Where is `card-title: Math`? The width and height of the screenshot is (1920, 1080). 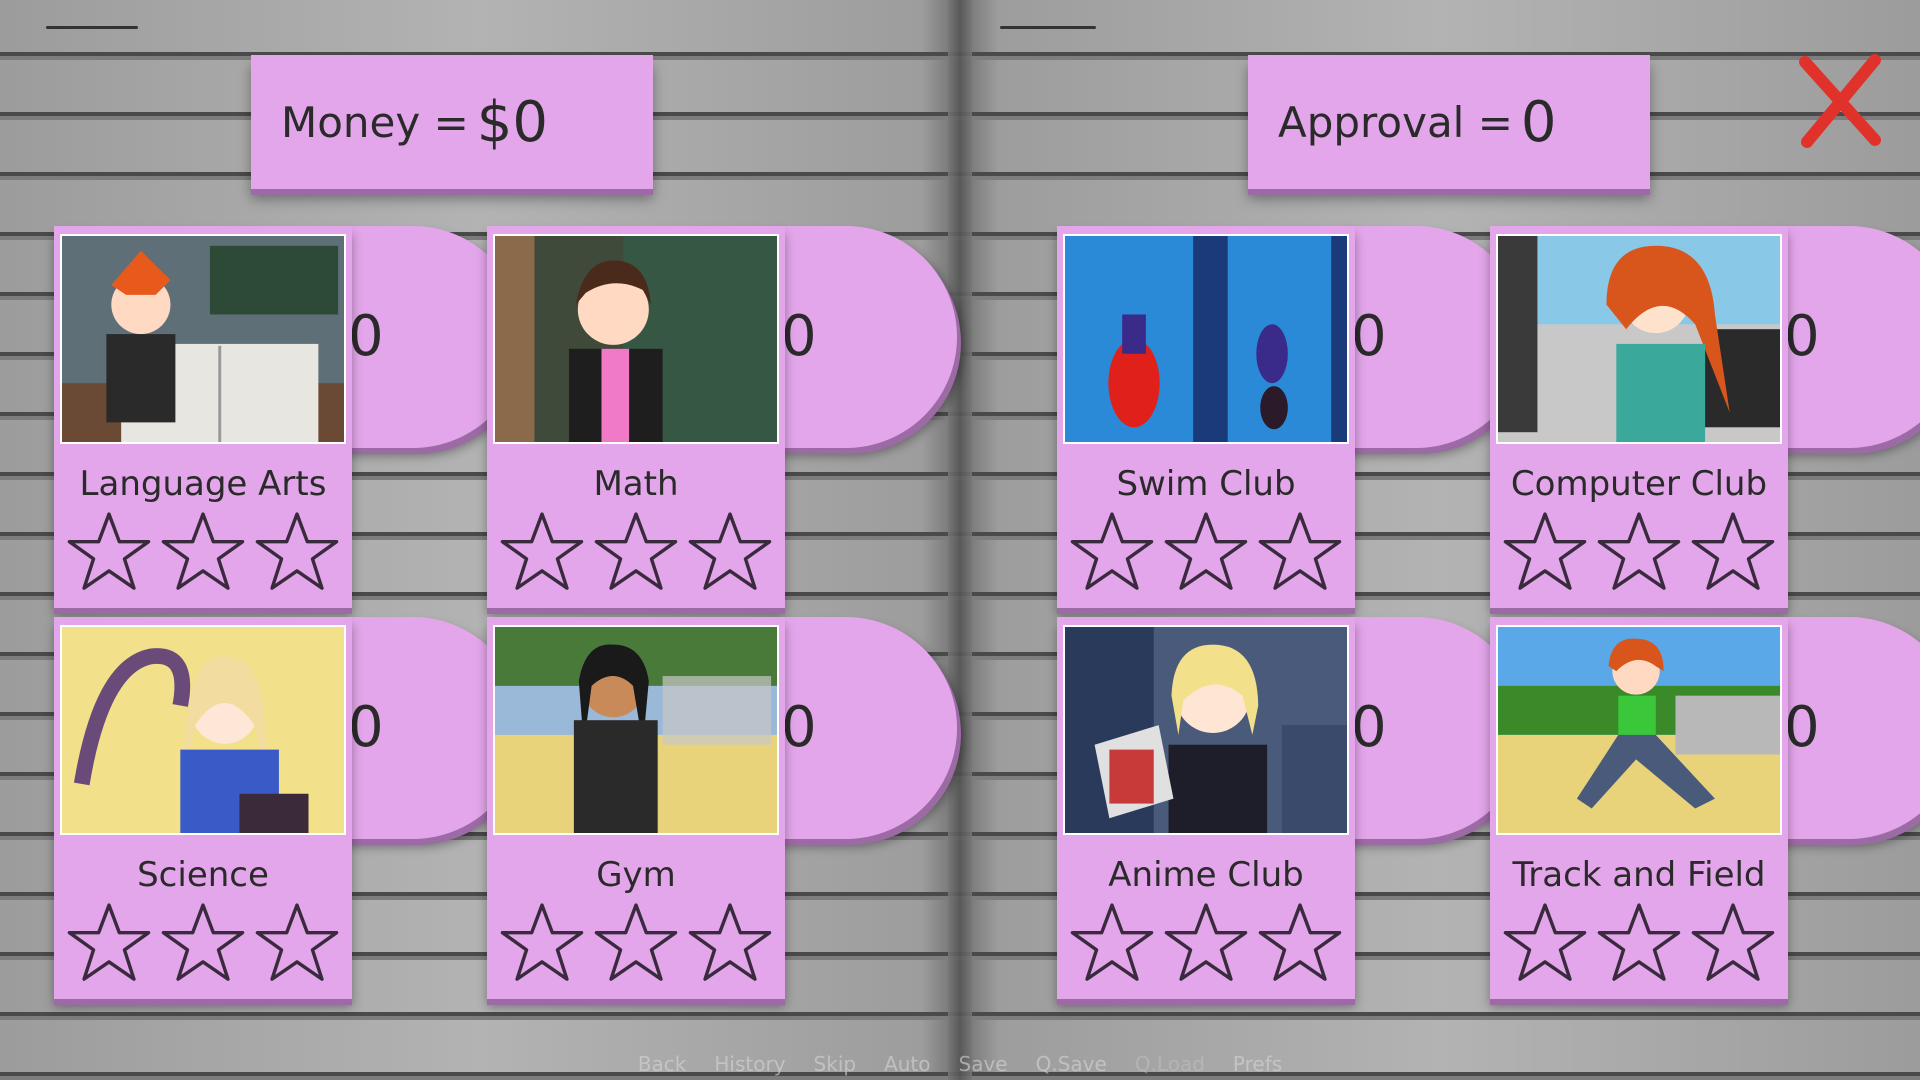 card-title: Math is located at coordinates (636, 484).